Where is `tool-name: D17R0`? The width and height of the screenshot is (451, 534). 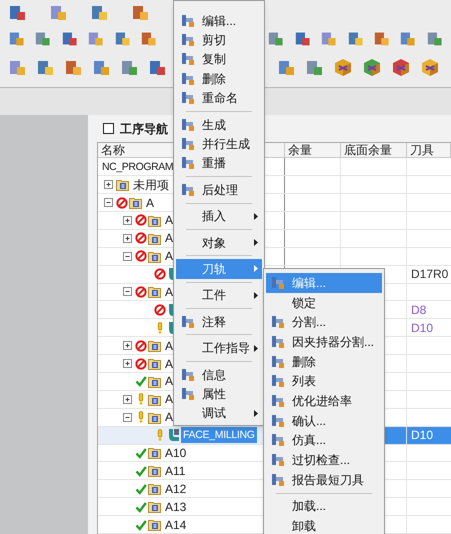 tool-name: D17R0 is located at coordinates (429, 275).